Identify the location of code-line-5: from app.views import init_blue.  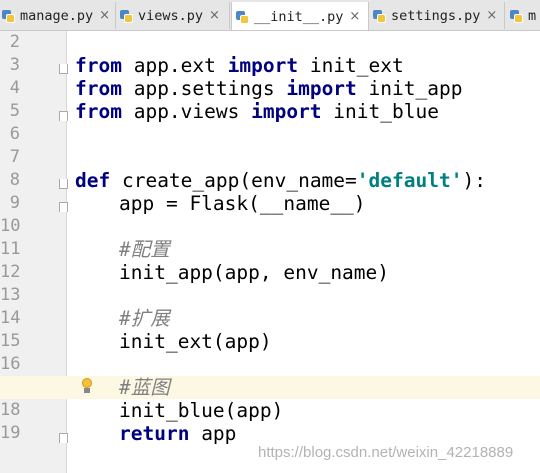
(257, 111).